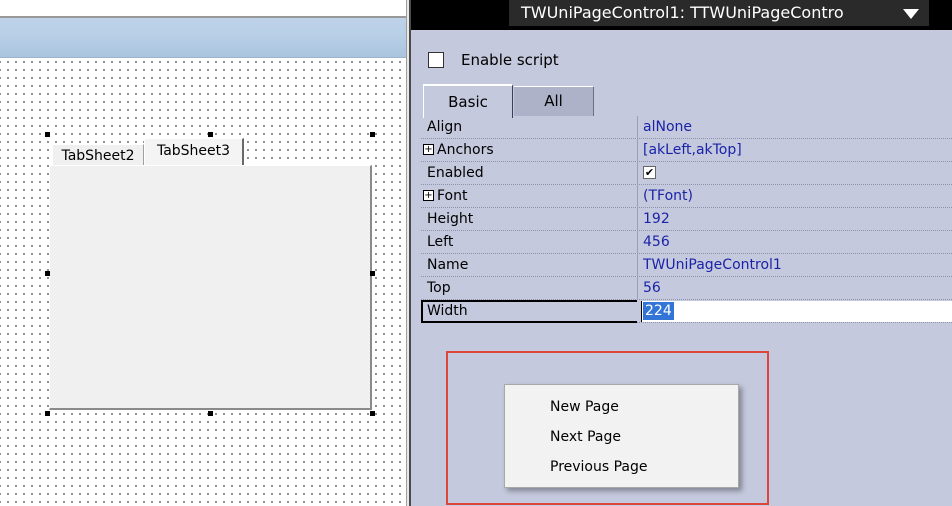 The width and height of the screenshot is (952, 506). Describe the element at coordinates (686, 173) in the screenshot. I see `property-row-enabled: Enabled ✔` at that location.